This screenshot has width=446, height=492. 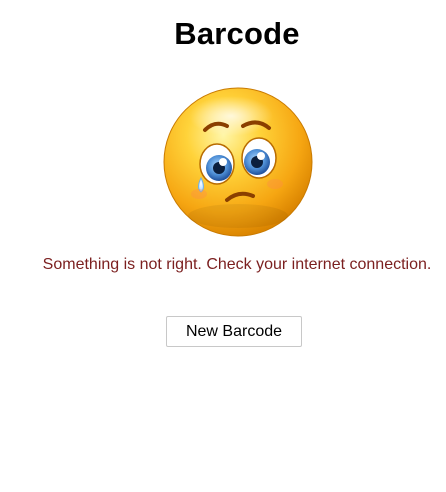 What do you see at coordinates (237, 33) in the screenshot?
I see `page-title: Barcode` at bounding box center [237, 33].